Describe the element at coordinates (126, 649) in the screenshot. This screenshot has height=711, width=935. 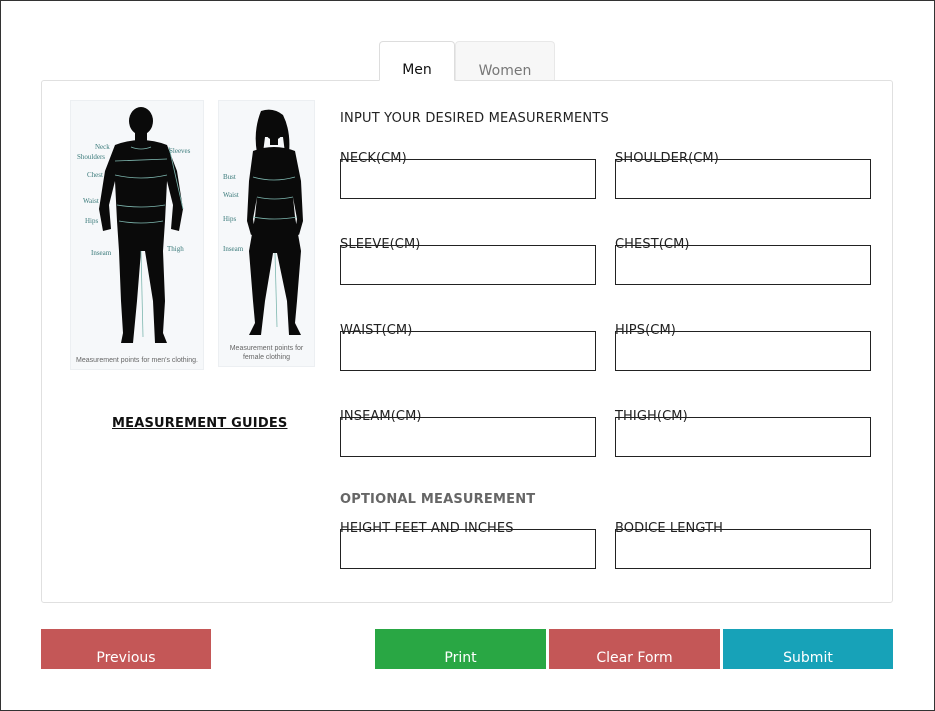
I see `previous-button: Previous` at that location.